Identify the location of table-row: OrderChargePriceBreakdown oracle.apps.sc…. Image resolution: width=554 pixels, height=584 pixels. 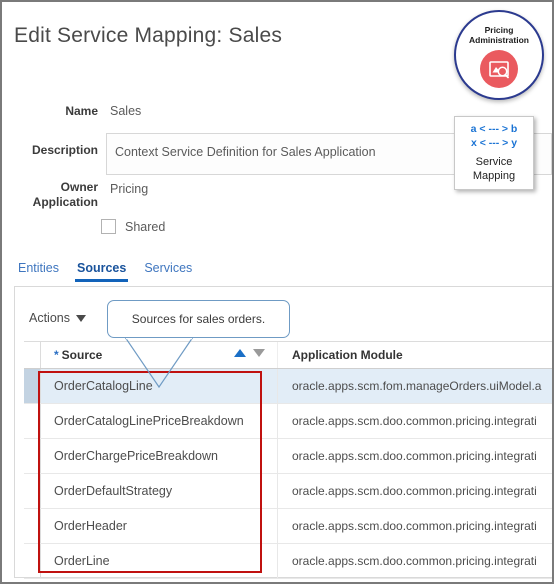
(288, 456).